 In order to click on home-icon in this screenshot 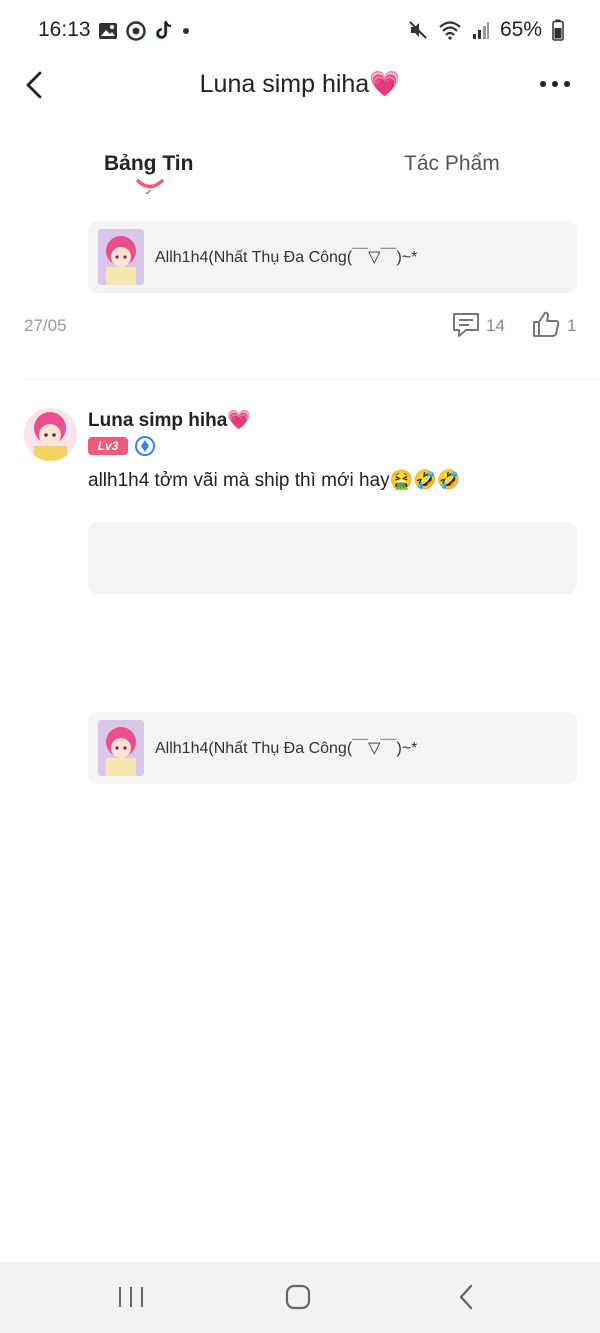, I will do `click(298, 1297)`.